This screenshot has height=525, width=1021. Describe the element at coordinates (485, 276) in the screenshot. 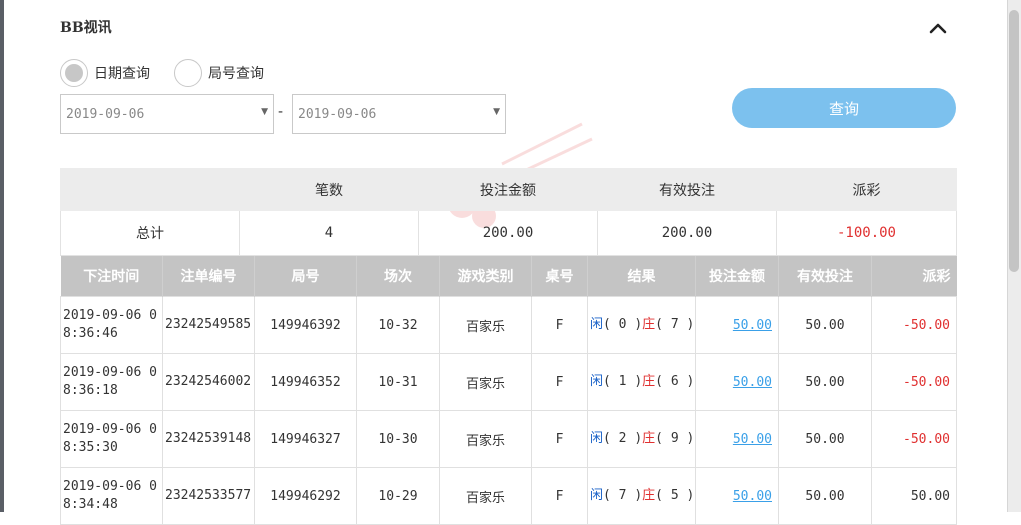

I see `header-game-type: 游戏类别` at that location.